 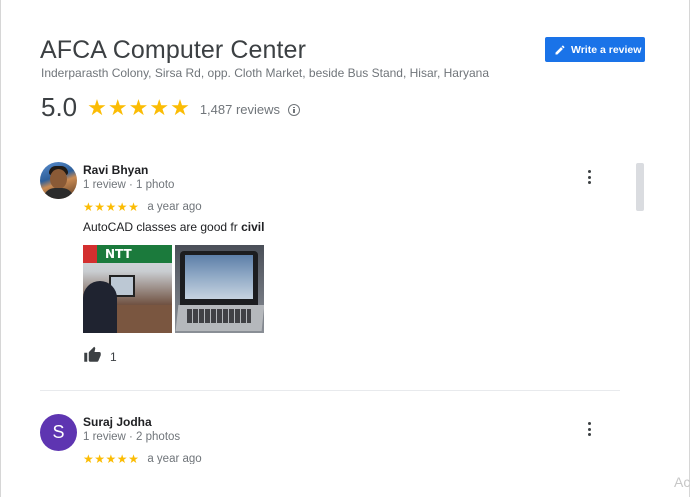 I want to click on rating-summary: 5.0 ★ ★ ★ ★ ★ 1,487 reviews, so click(x=171, y=107).